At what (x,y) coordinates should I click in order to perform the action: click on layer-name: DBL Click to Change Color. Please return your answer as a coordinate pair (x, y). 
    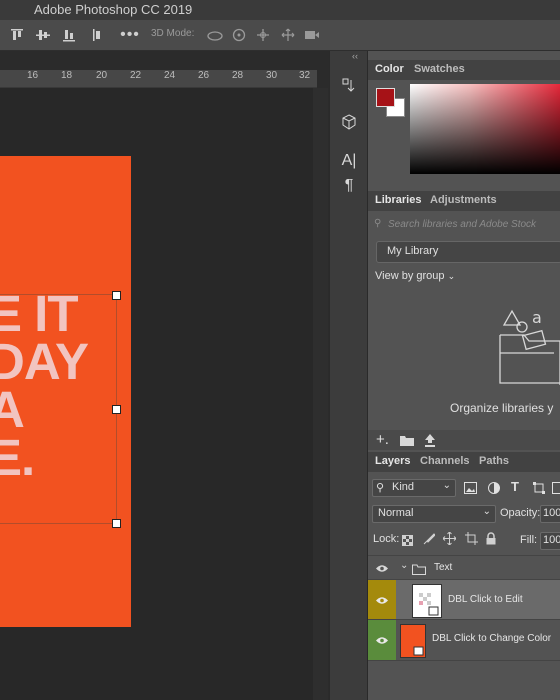
    Looking at the image, I should click on (492, 638).